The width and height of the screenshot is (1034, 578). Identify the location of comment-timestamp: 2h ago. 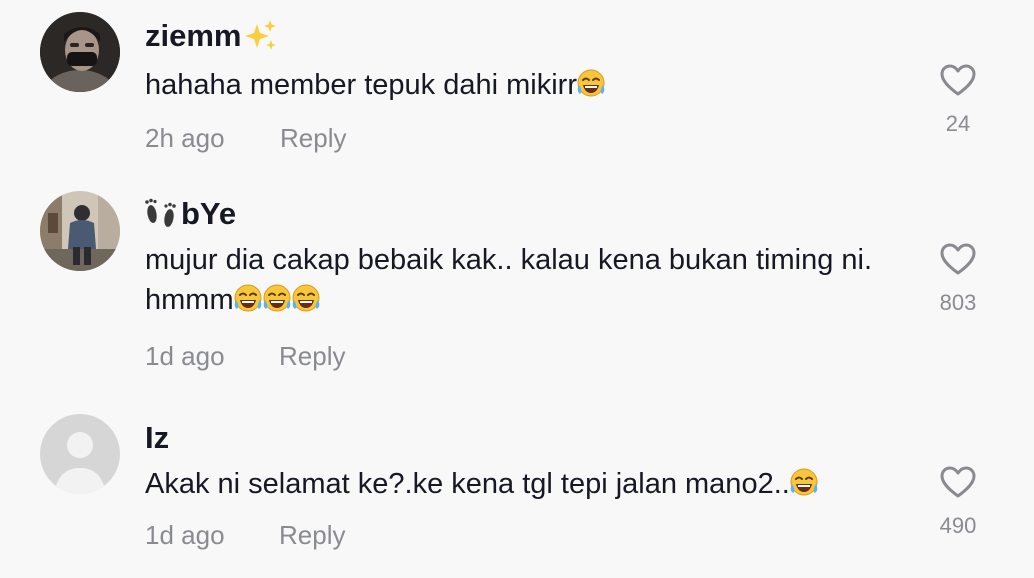
(185, 138).